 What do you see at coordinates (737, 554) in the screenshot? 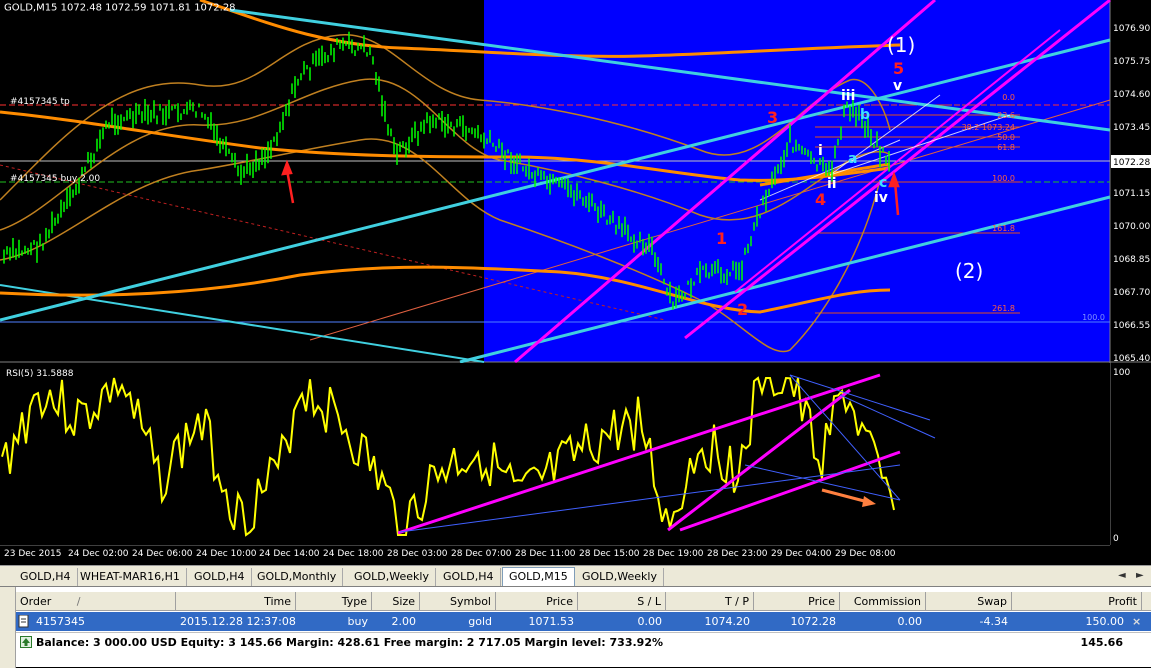
I see `svg-text: 28 Dec 23:00` at bounding box center [737, 554].